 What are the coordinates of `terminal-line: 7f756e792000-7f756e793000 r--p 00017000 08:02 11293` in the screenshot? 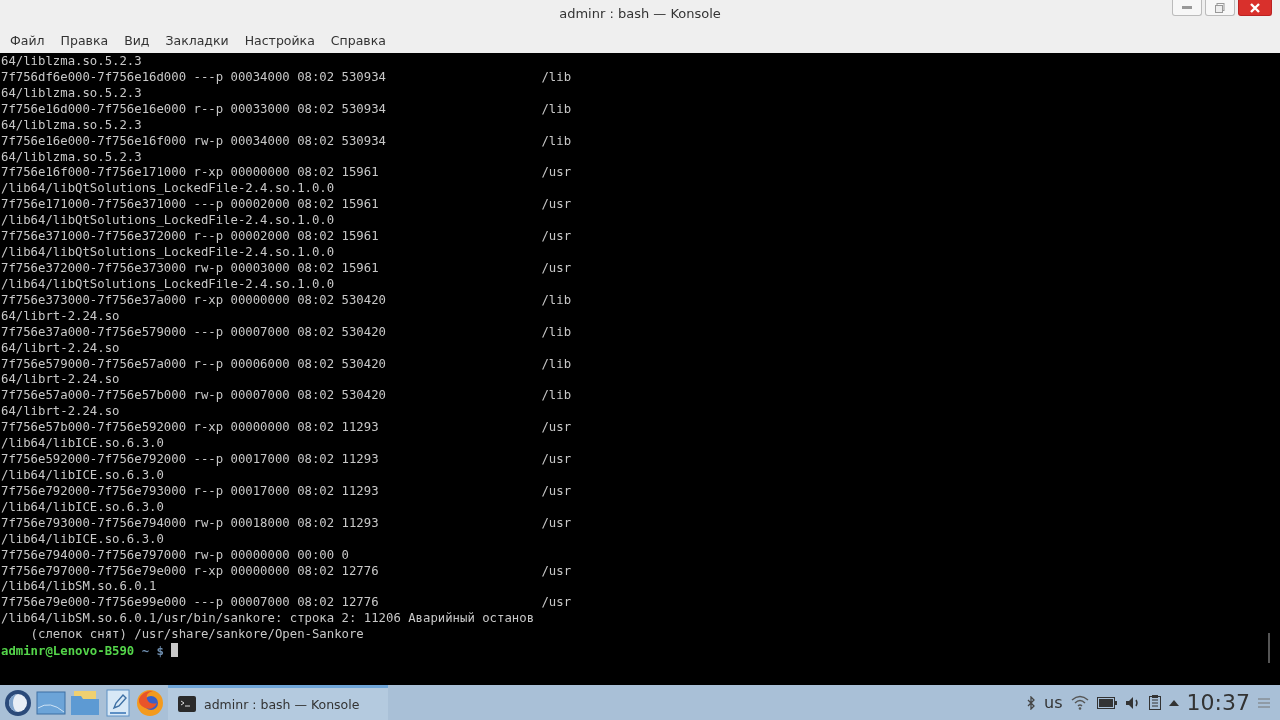 It's located at (190, 491).